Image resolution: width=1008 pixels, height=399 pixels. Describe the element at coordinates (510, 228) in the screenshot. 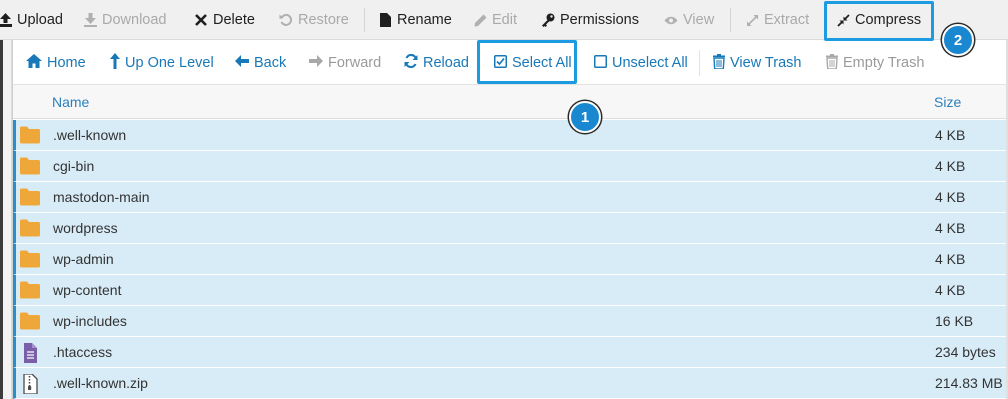

I see `table-row: wordpress 4 KB` at that location.